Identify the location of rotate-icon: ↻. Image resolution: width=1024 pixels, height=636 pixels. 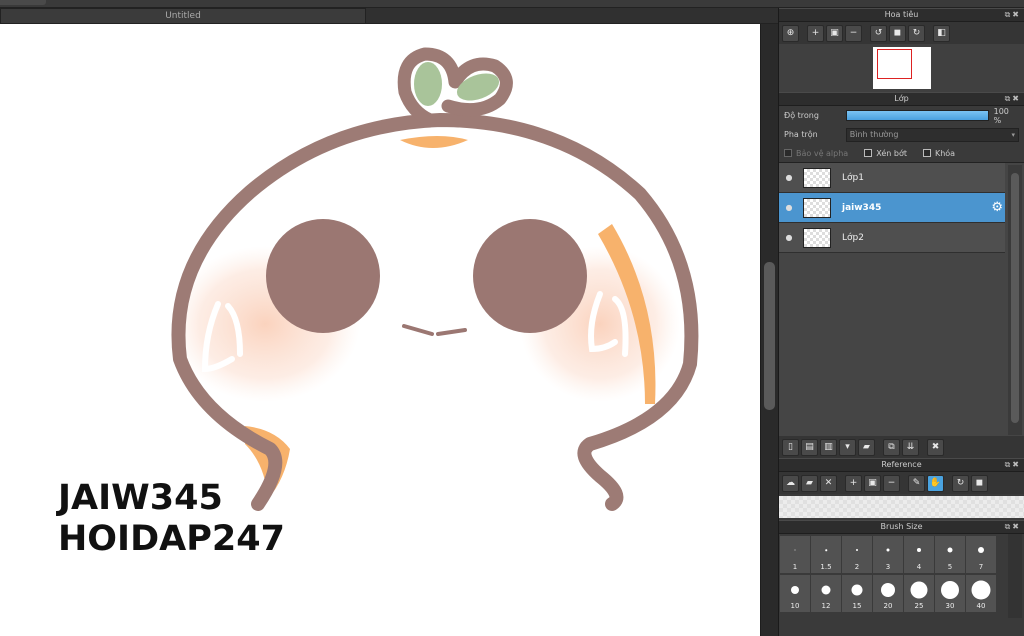
(960, 483).